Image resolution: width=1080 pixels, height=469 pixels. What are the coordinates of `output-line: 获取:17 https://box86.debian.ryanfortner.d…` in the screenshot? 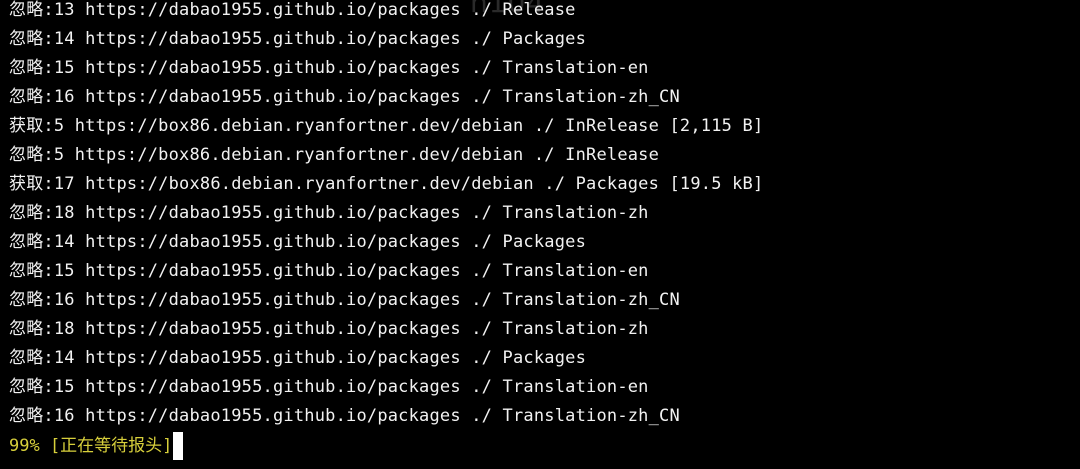 It's located at (386, 184).